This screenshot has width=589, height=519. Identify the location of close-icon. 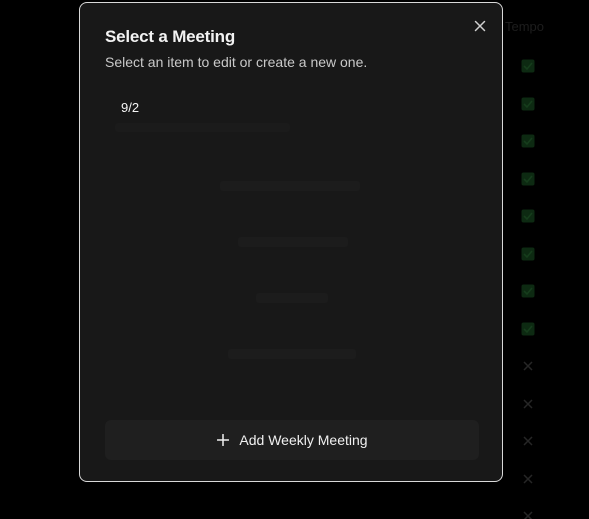
(480, 28).